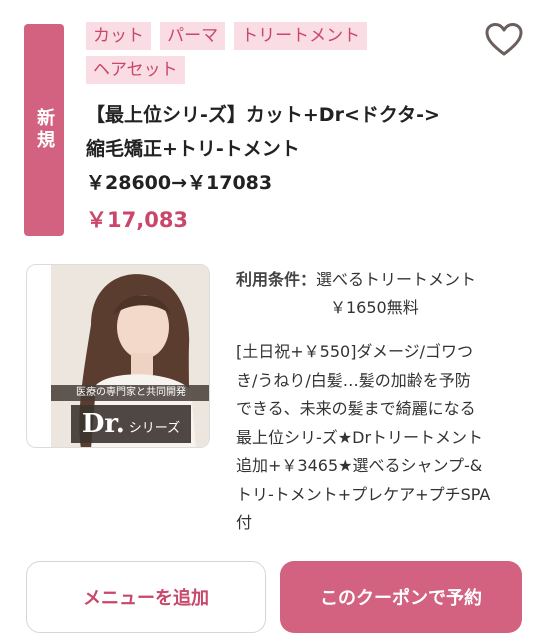 The height and width of the screenshot is (640, 545). What do you see at coordinates (130, 393) in the screenshot?
I see `image-caption: 医療の専門家と共同開発` at bounding box center [130, 393].